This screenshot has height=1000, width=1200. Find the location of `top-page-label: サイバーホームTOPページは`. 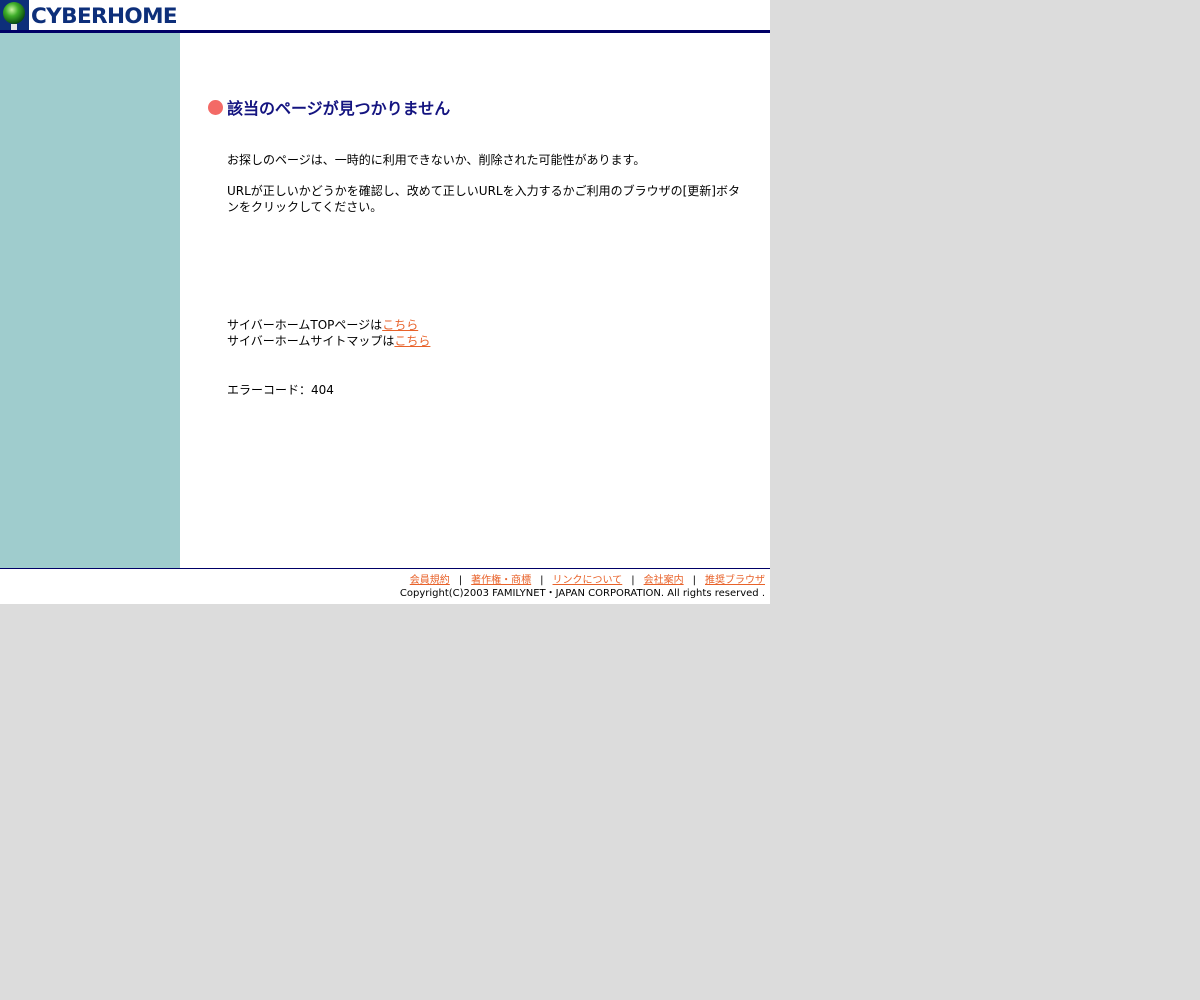

top-page-label: サイバーホームTOPページは is located at coordinates (305, 325).